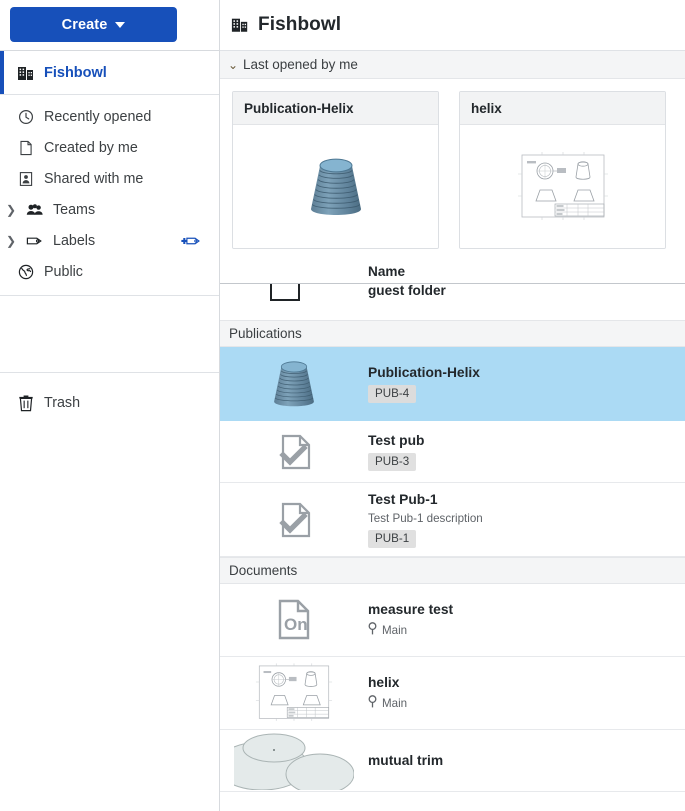 The height and width of the screenshot is (811, 685). I want to click on svg-text: On, so click(296, 624).